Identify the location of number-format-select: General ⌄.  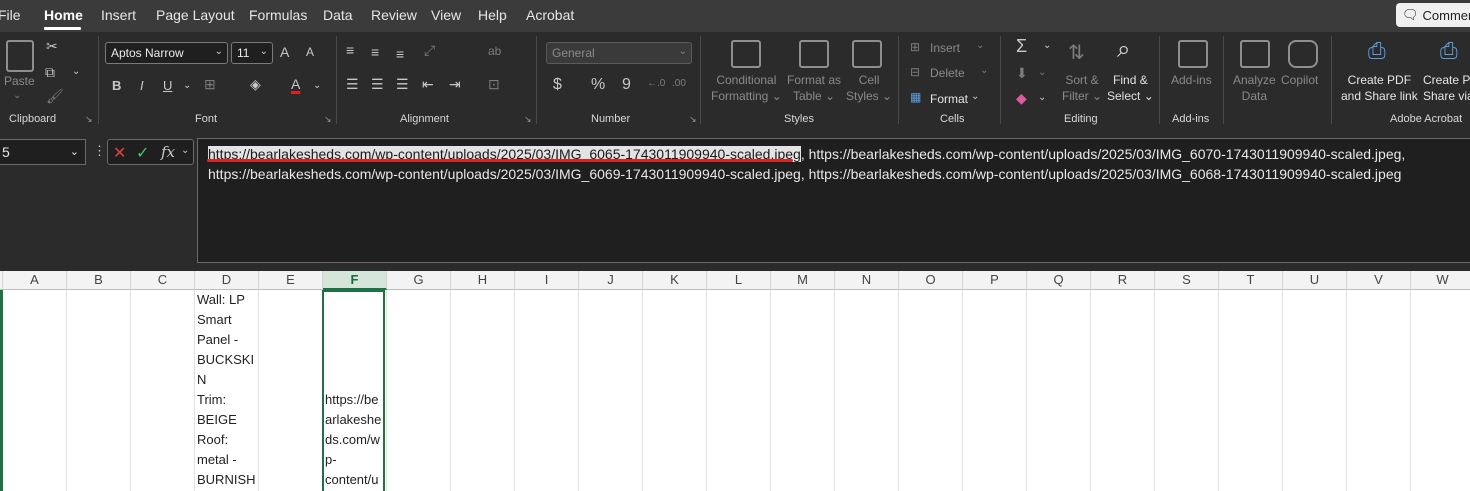
(619, 53).